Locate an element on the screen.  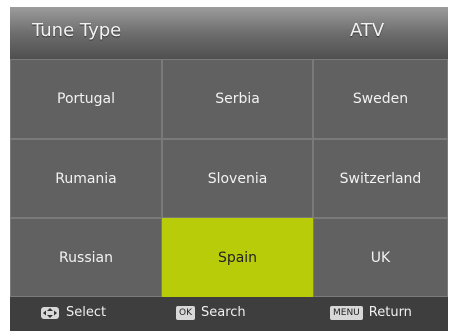
tune-type-value: ATV is located at coordinates (367, 30).